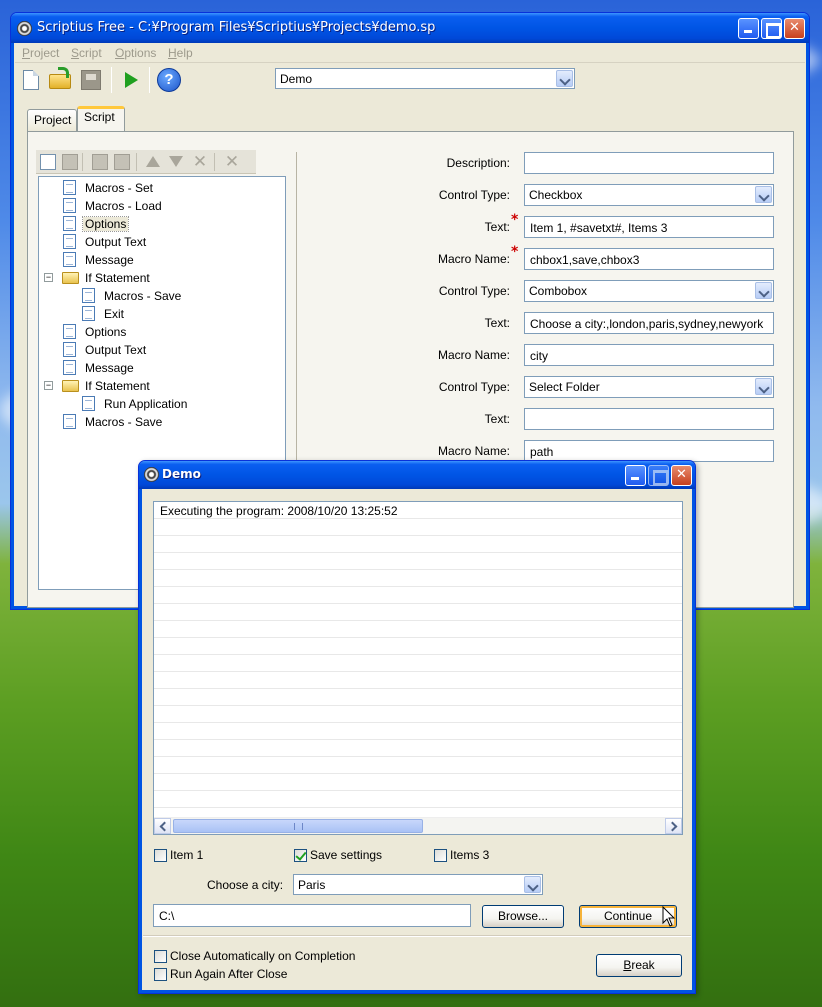 This screenshot has width=822, height=1007. I want to click on minimize-button, so click(748, 28).